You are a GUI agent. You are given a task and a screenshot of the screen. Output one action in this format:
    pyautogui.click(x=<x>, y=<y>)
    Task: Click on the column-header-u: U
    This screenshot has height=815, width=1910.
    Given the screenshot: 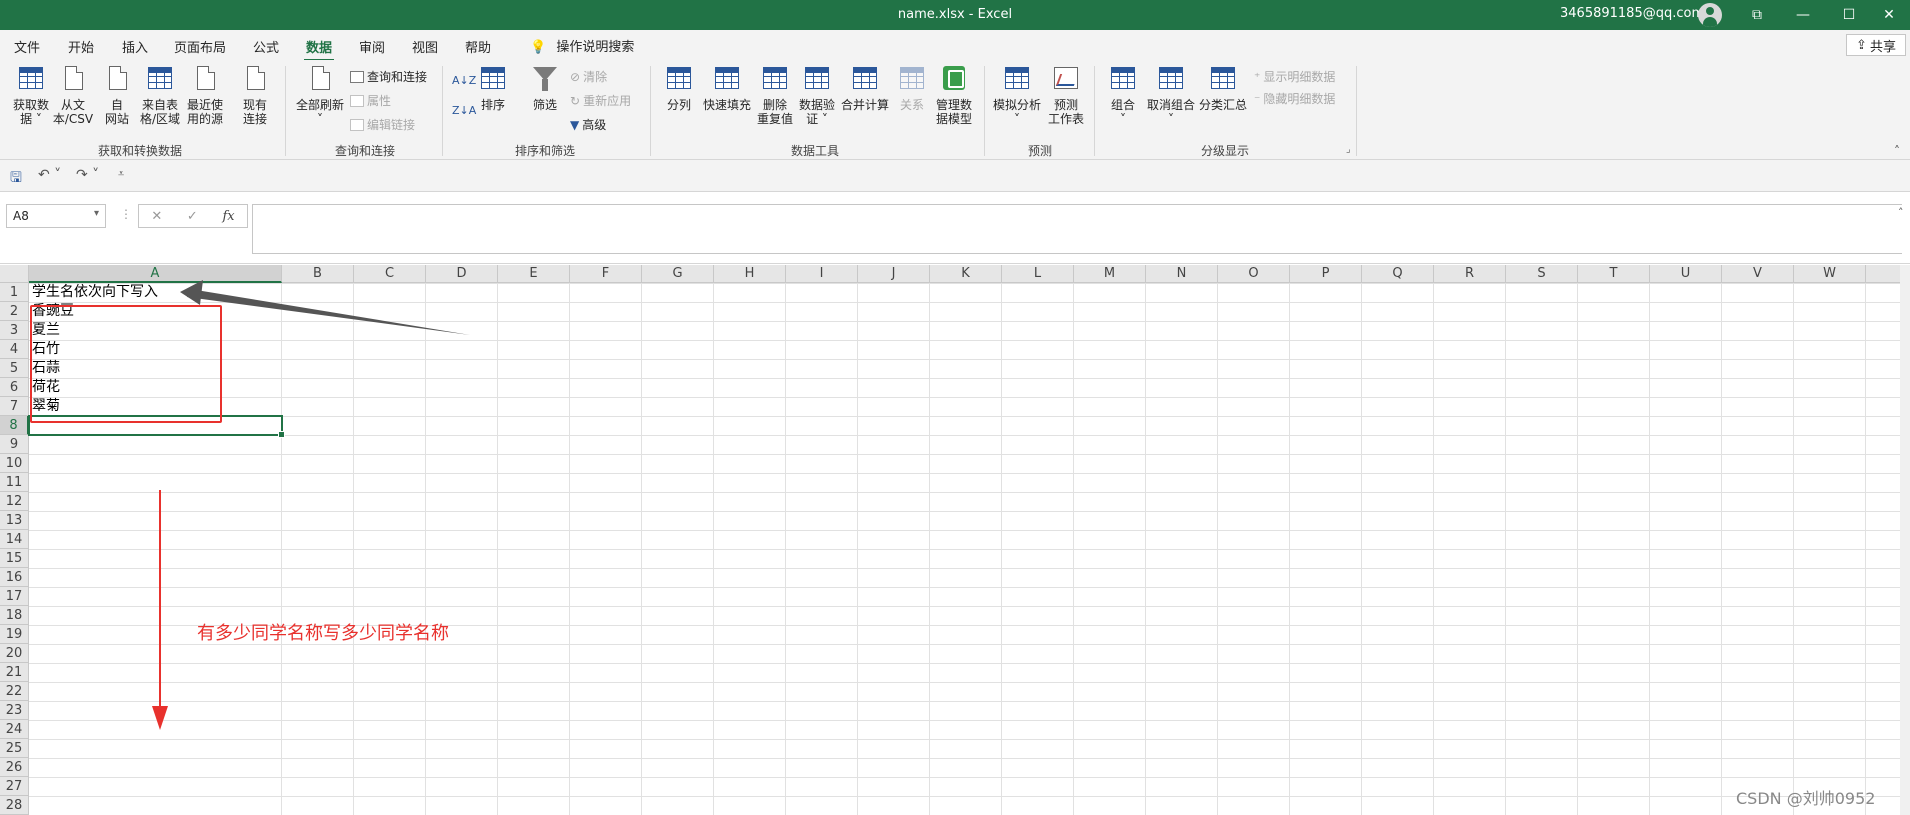 What is the action you would take?
    pyautogui.click(x=1686, y=274)
    